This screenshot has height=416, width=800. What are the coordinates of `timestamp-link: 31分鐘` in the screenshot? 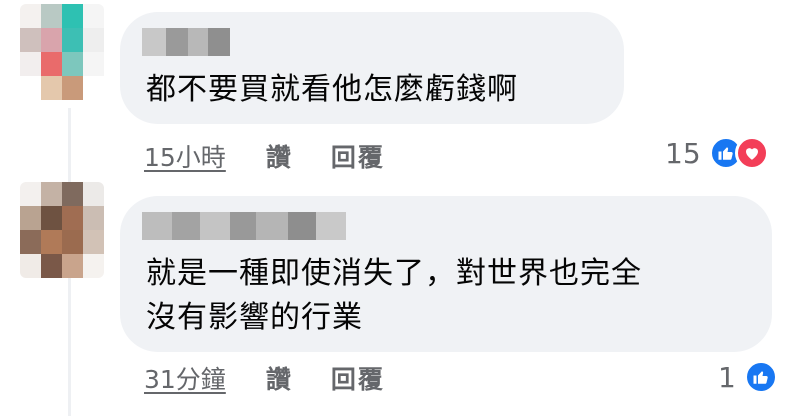 It's located at (185, 378).